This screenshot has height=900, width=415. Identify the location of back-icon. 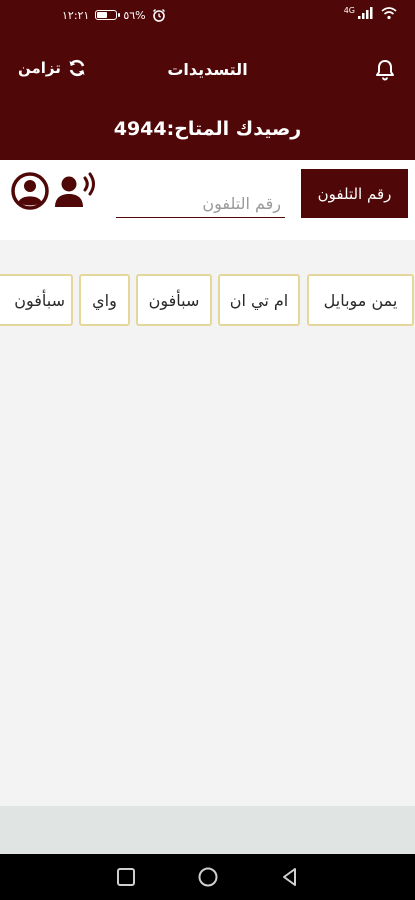
(290, 877).